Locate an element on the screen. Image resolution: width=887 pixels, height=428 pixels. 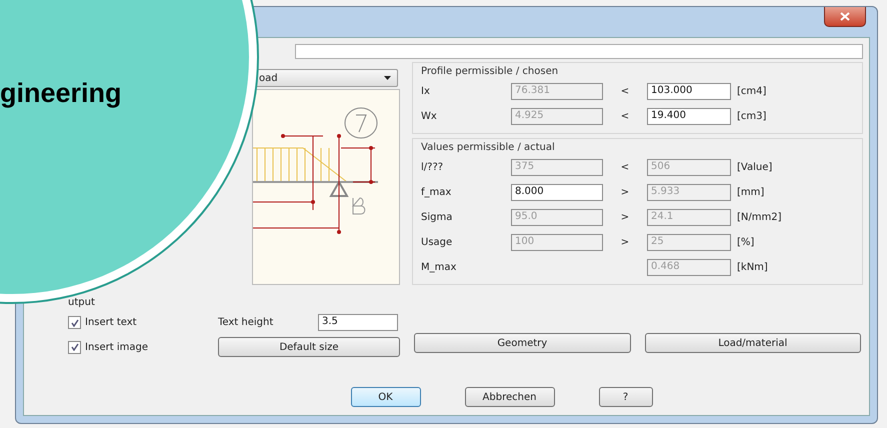
dialog-button: OK is located at coordinates (385, 397).